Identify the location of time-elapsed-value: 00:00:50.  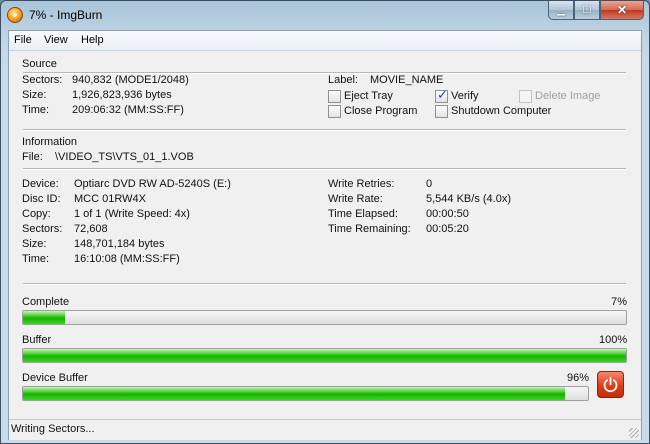
(447, 214).